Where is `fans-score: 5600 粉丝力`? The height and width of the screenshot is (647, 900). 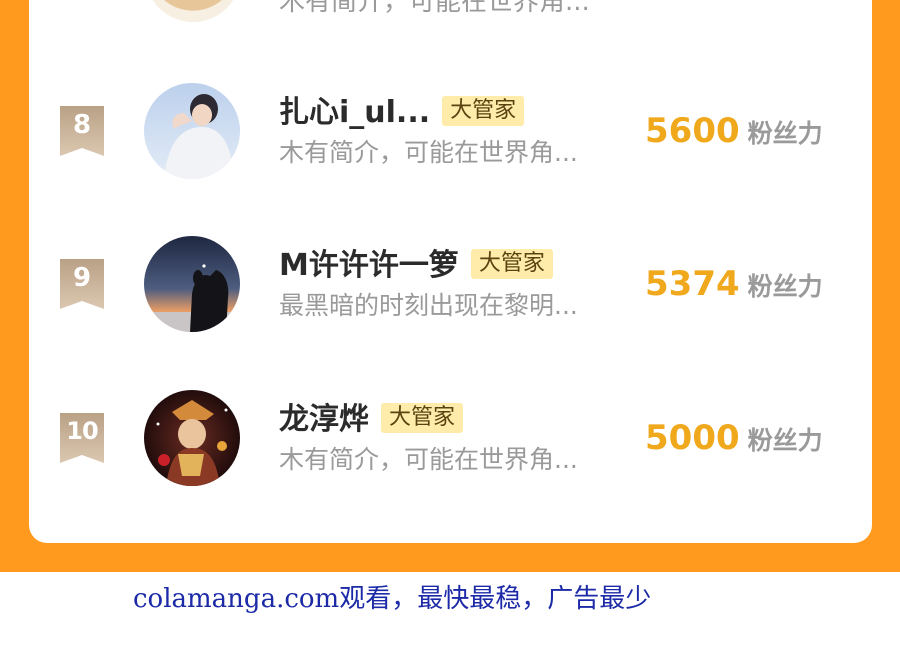 fans-score: 5600 粉丝力 is located at coordinates (734, 134).